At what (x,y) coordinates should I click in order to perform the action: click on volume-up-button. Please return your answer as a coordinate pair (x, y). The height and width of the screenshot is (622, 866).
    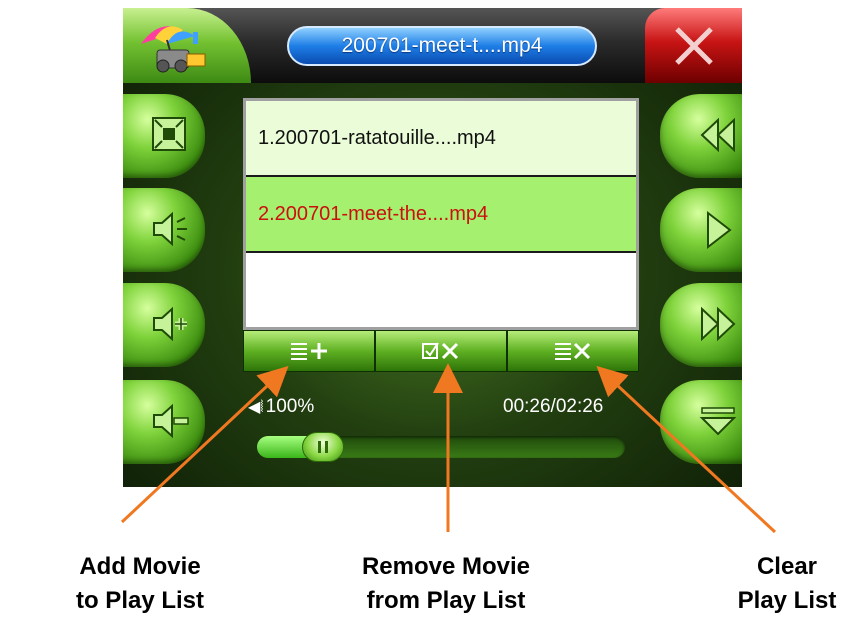
    Looking at the image, I should click on (164, 325).